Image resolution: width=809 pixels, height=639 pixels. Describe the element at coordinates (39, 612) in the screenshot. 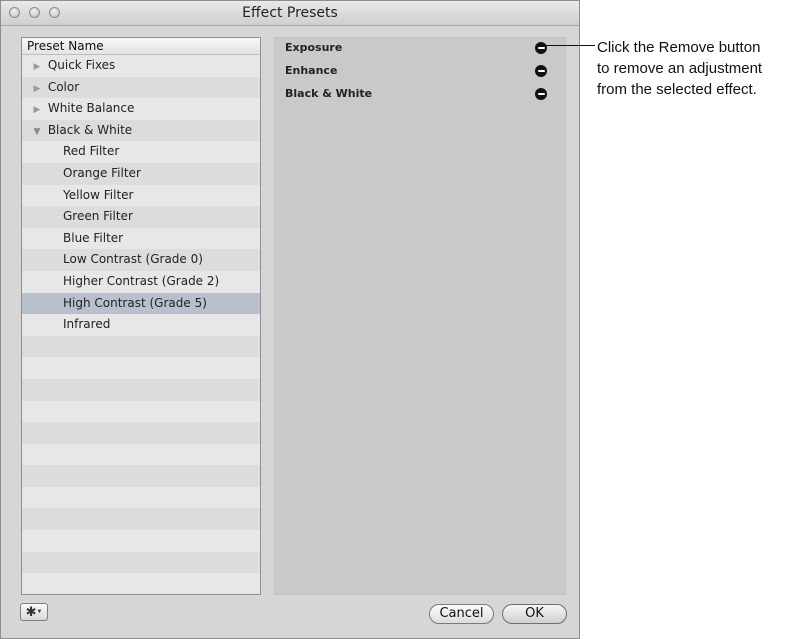

I see `chevron-down-icon: ▼` at that location.